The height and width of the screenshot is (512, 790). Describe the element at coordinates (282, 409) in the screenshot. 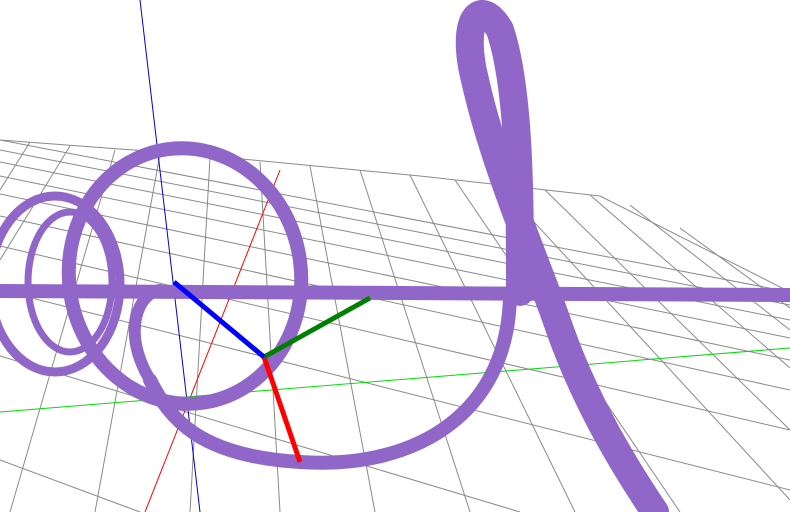

I see `x-axis` at that location.